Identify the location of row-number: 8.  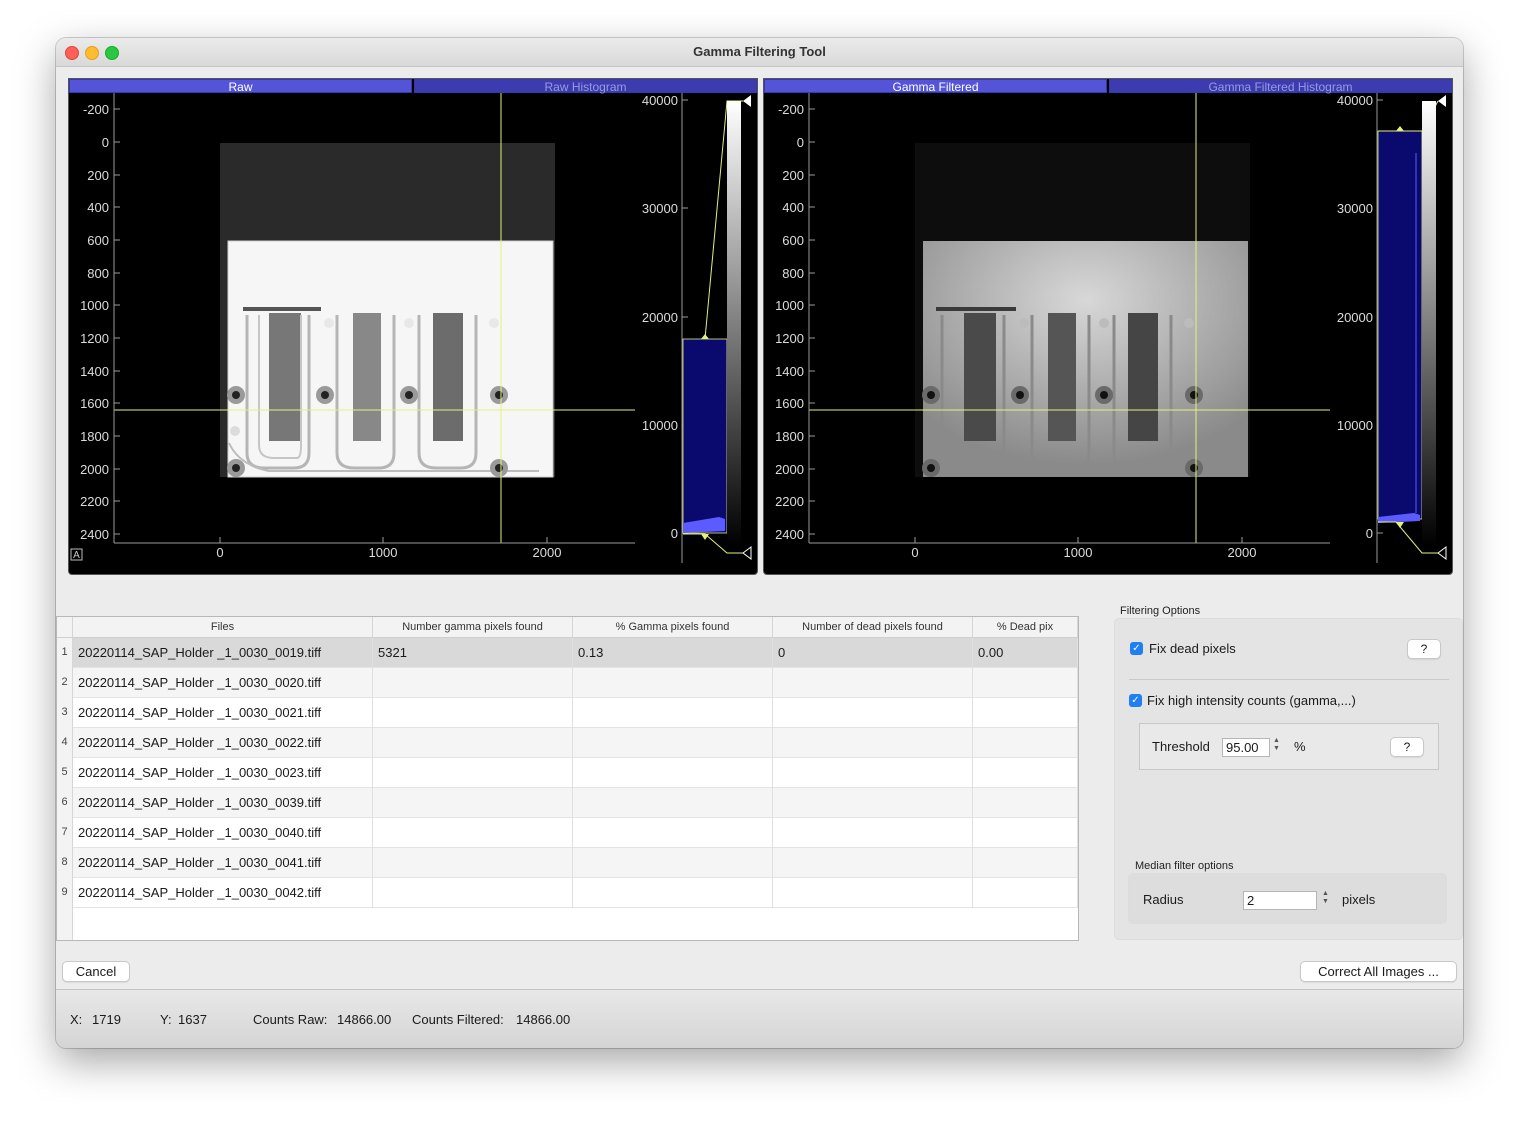
(65, 863).